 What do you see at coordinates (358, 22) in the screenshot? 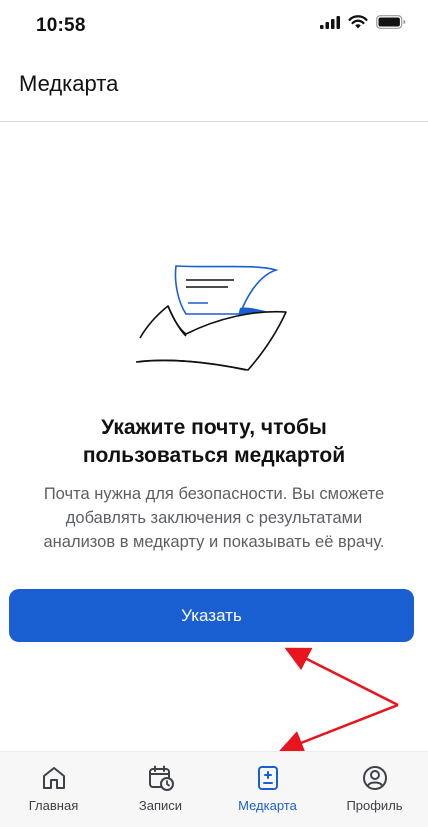
I see `wifi-icon` at bounding box center [358, 22].